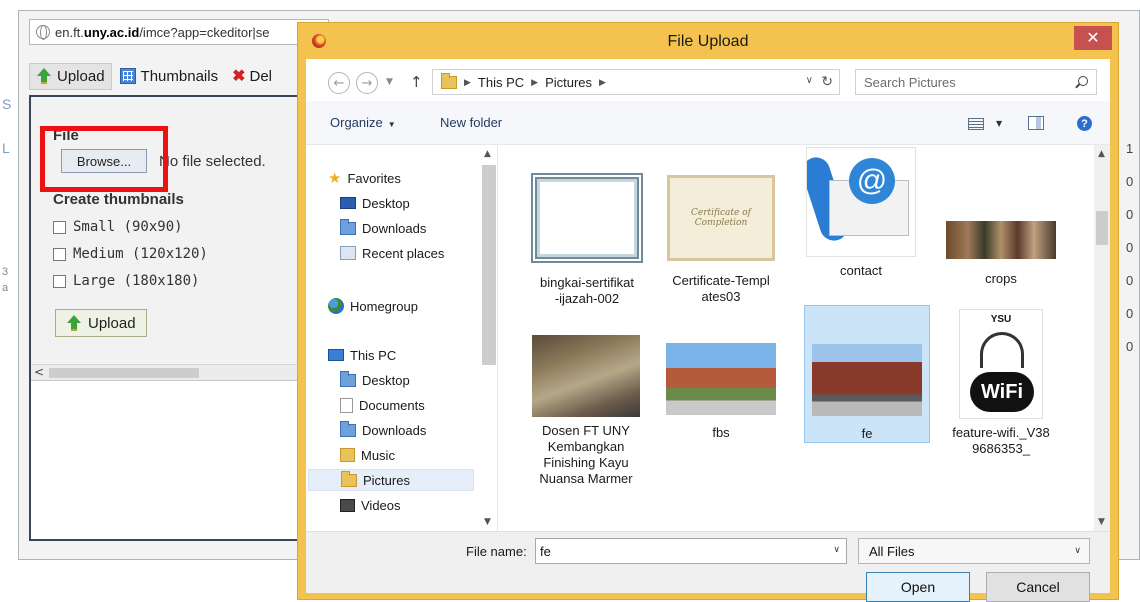 The height and width of the screenshot is (602, 1140). Describe the element at coordinates (587, 240) in the screenshot. I see `file-item: bingkai-sertifikat -ijazah-002` at that location.